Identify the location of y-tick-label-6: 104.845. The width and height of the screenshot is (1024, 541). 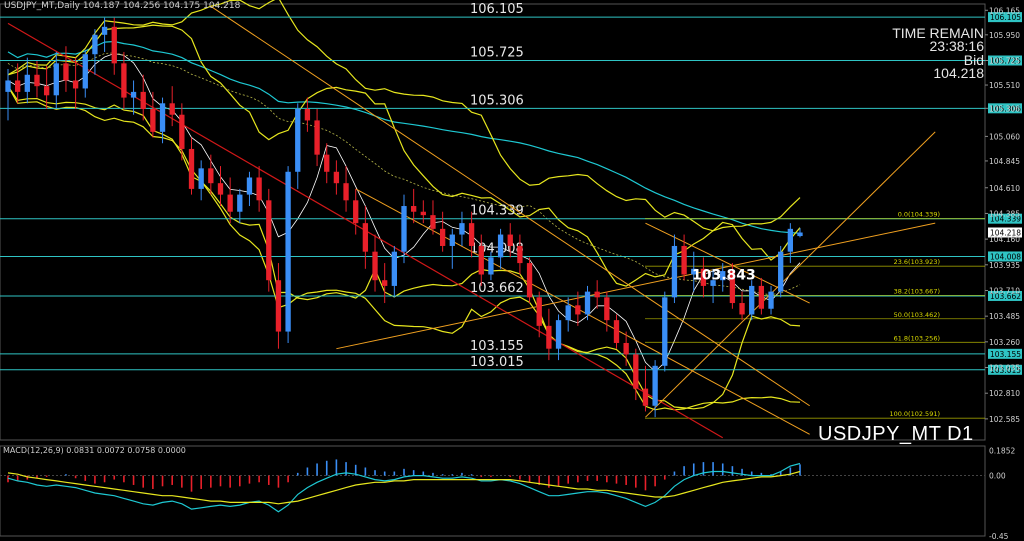
(1004, 161).